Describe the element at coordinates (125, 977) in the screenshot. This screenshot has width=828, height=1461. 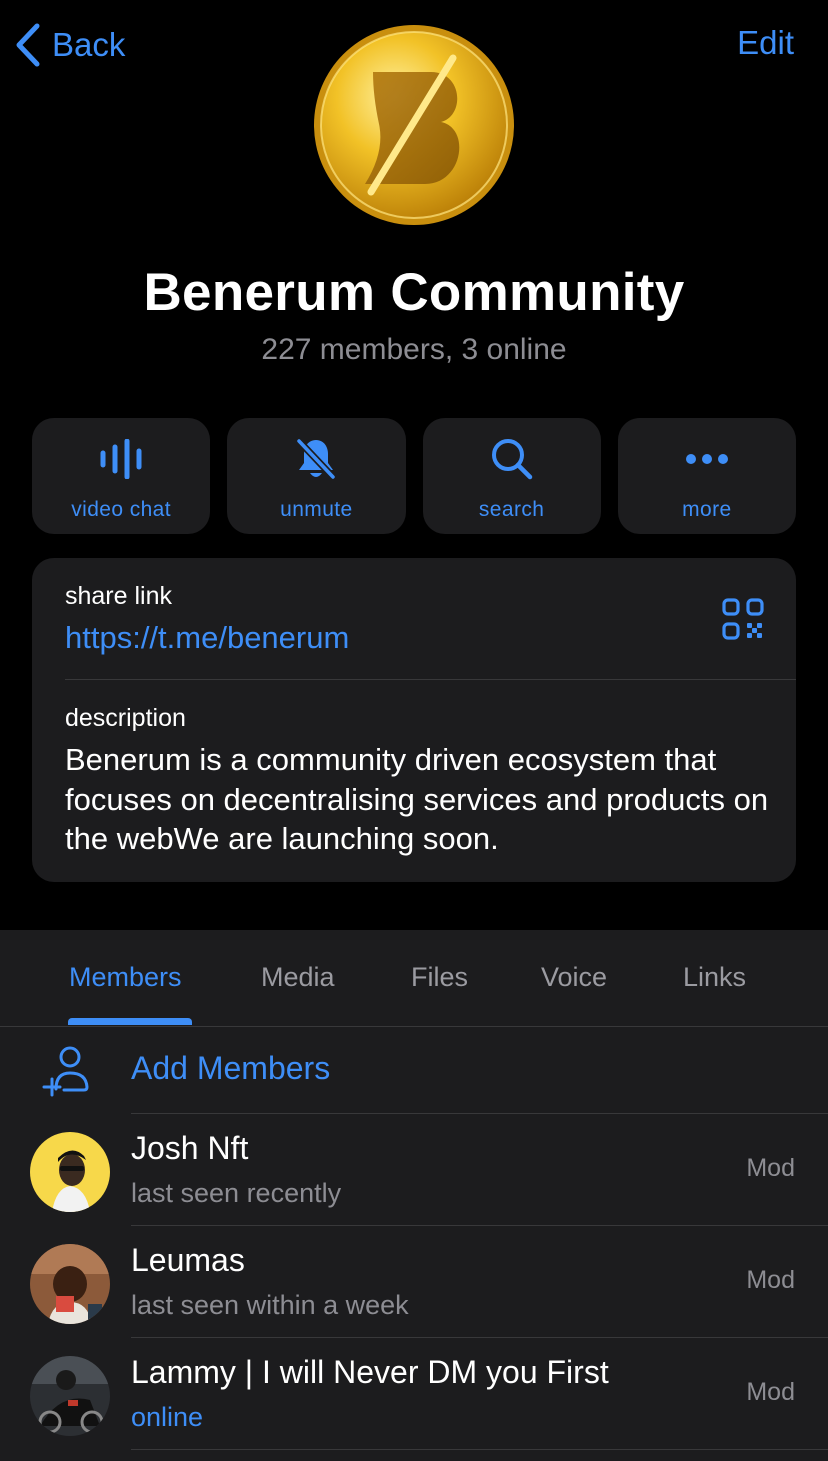
I see `tab-members: Members` at that location.